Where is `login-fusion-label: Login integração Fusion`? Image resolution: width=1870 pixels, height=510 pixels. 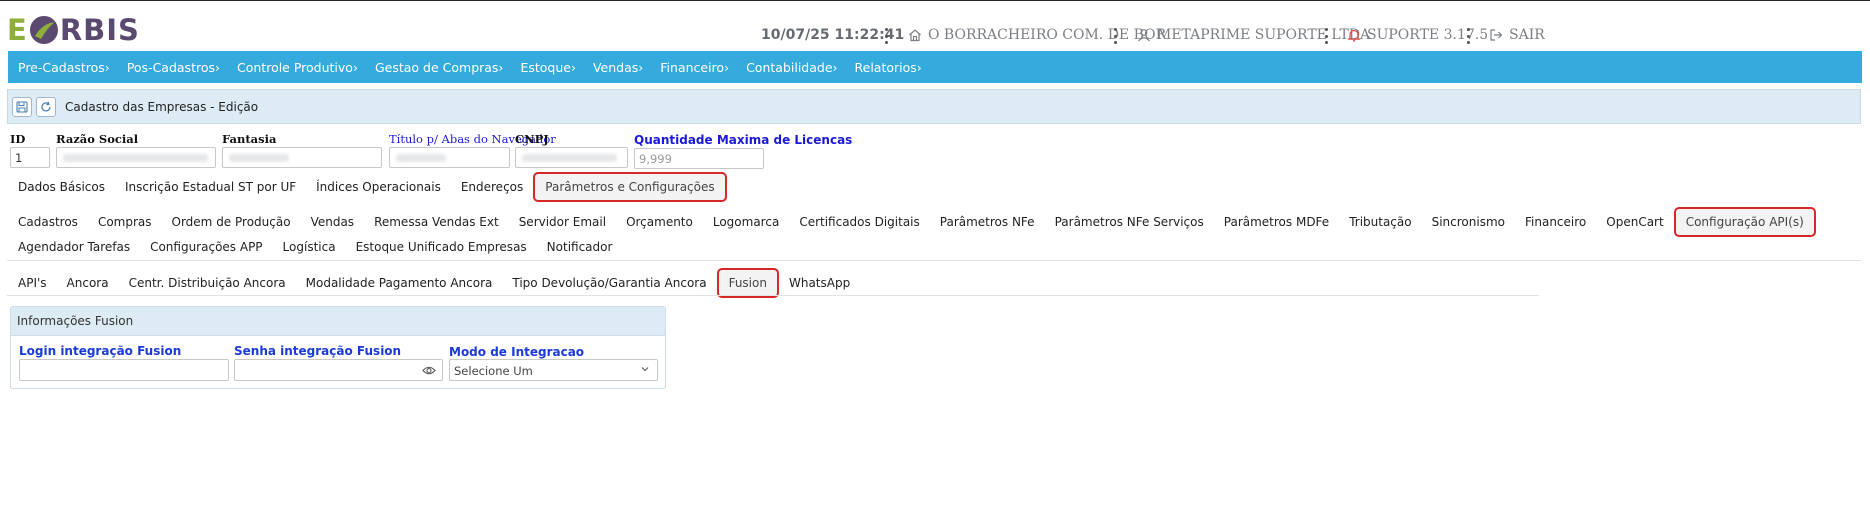 login-fusion-label: Login integração Fusion is located at coordinates (100, 351).